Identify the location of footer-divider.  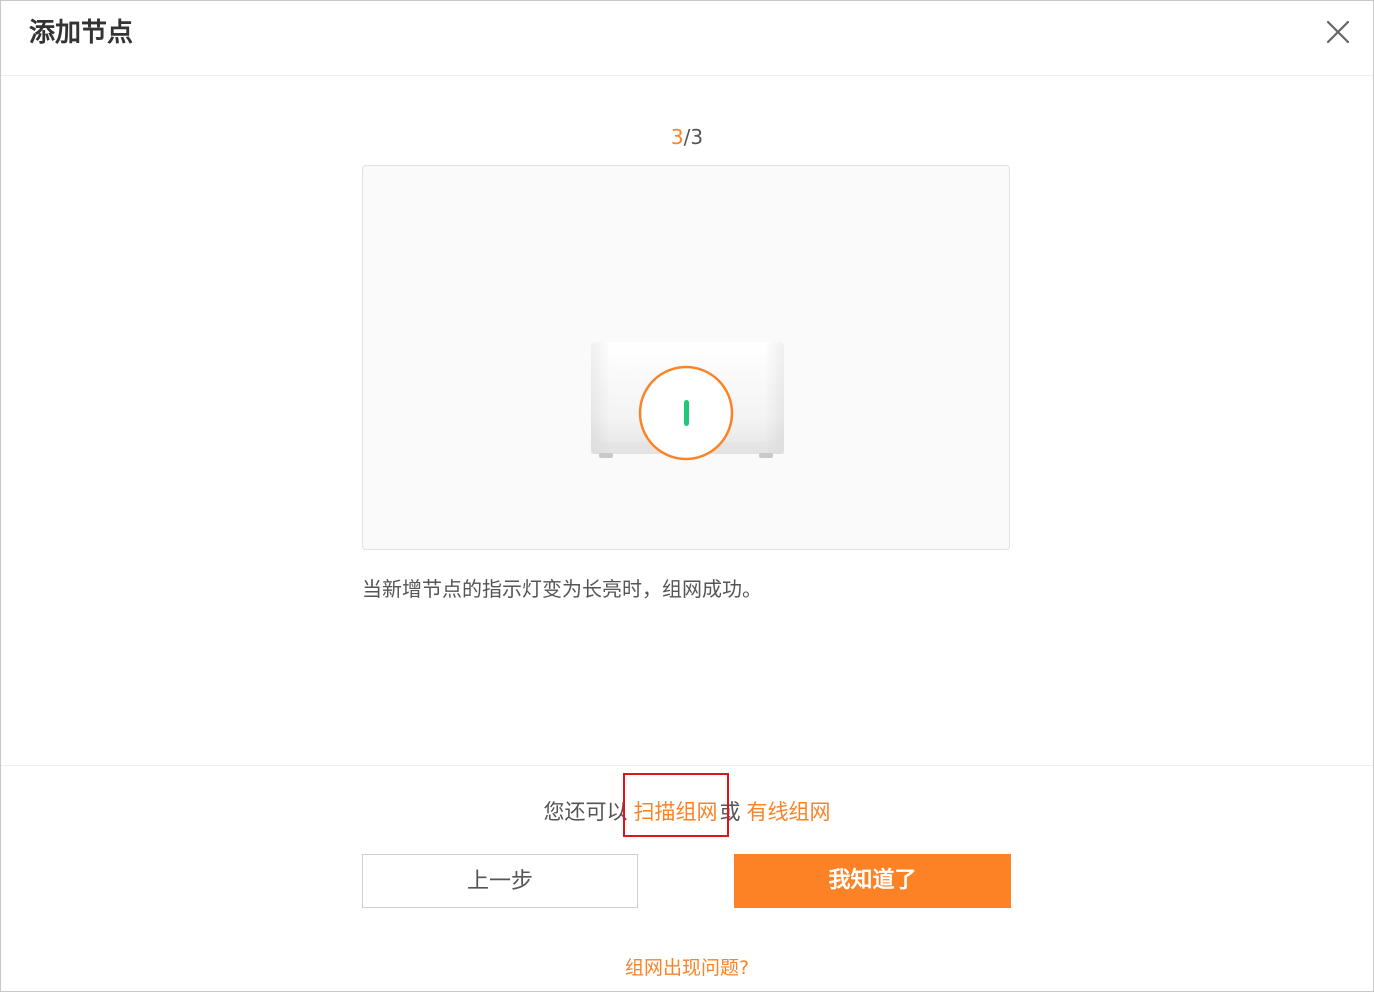
(687, 765).